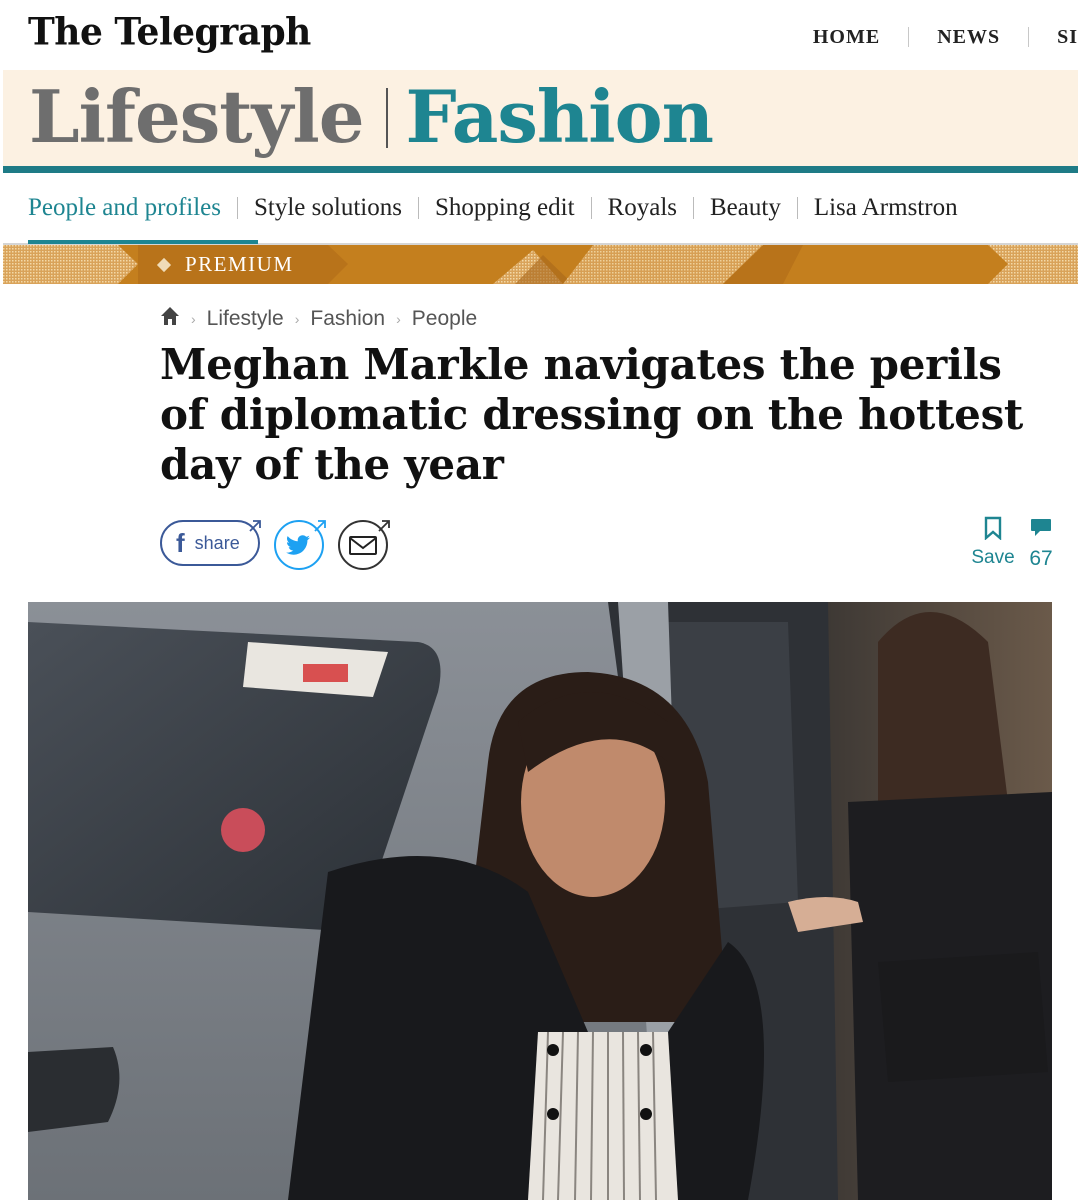 The image size is (1078, 1200). Describe the element at coordinates (540, 169) in the screenshot. I see `section-rule` at that location.